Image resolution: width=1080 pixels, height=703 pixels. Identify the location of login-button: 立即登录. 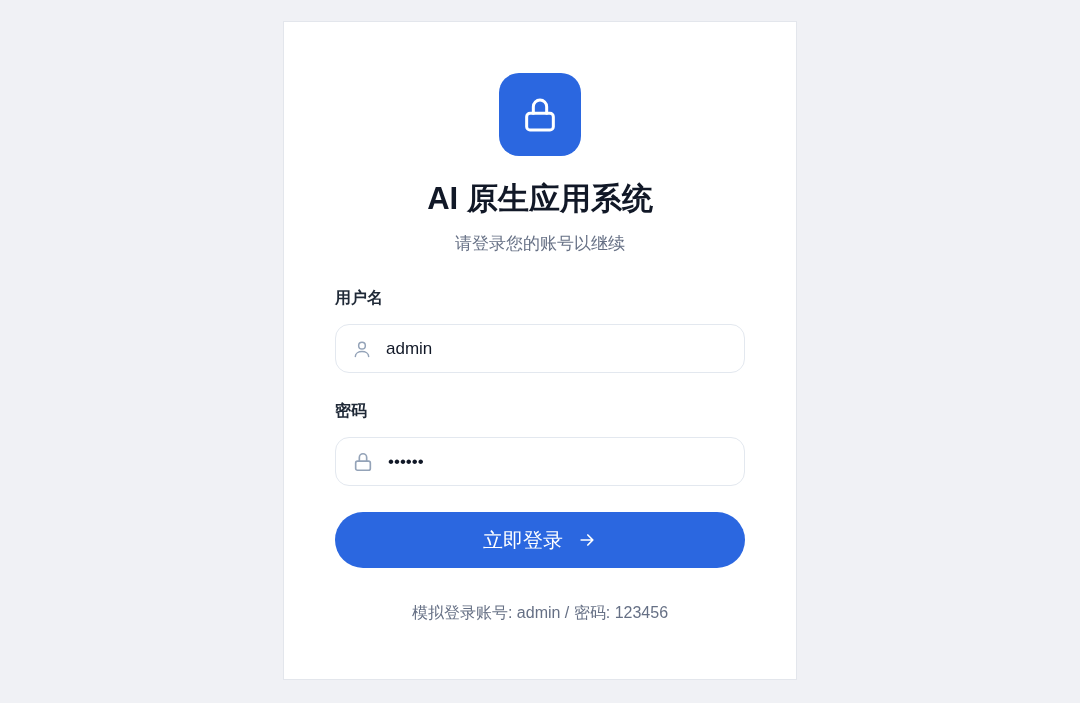
(540, 540).